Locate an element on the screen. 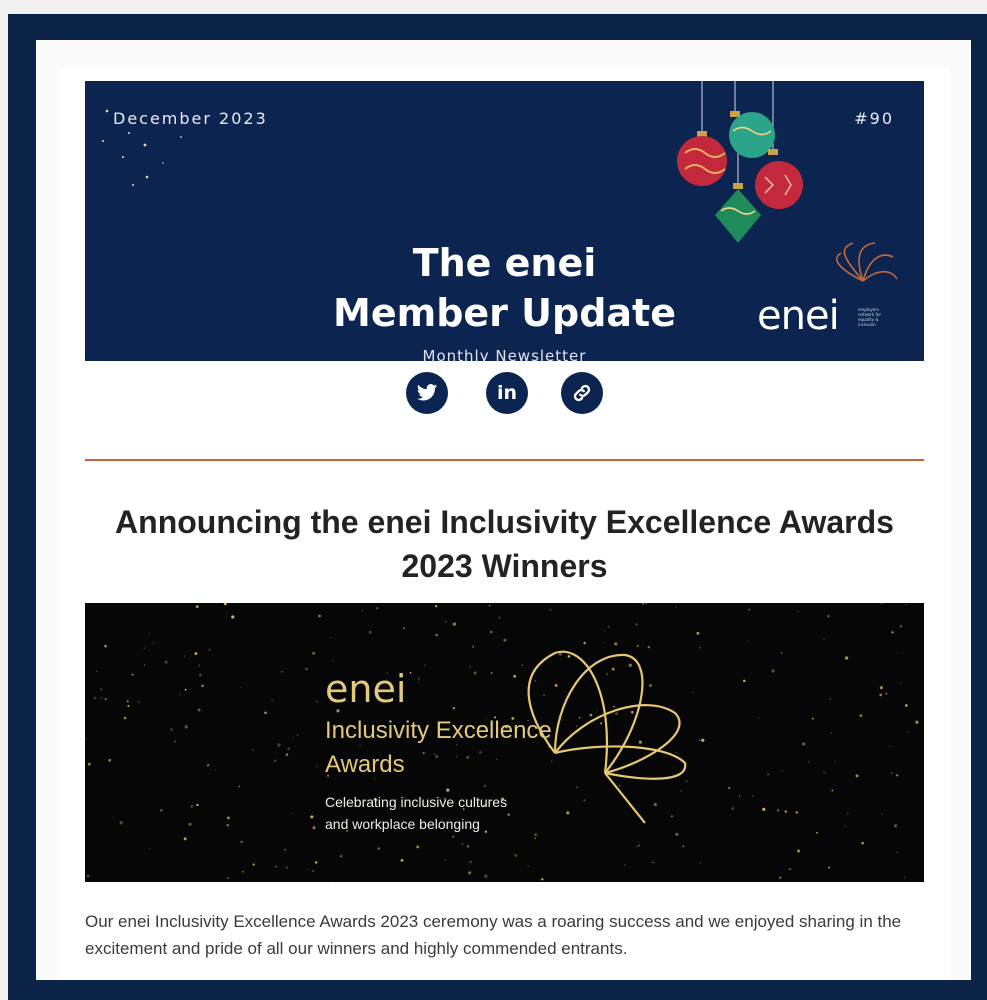  awards-title-line2: Awards is located at coordinates (365, 764).